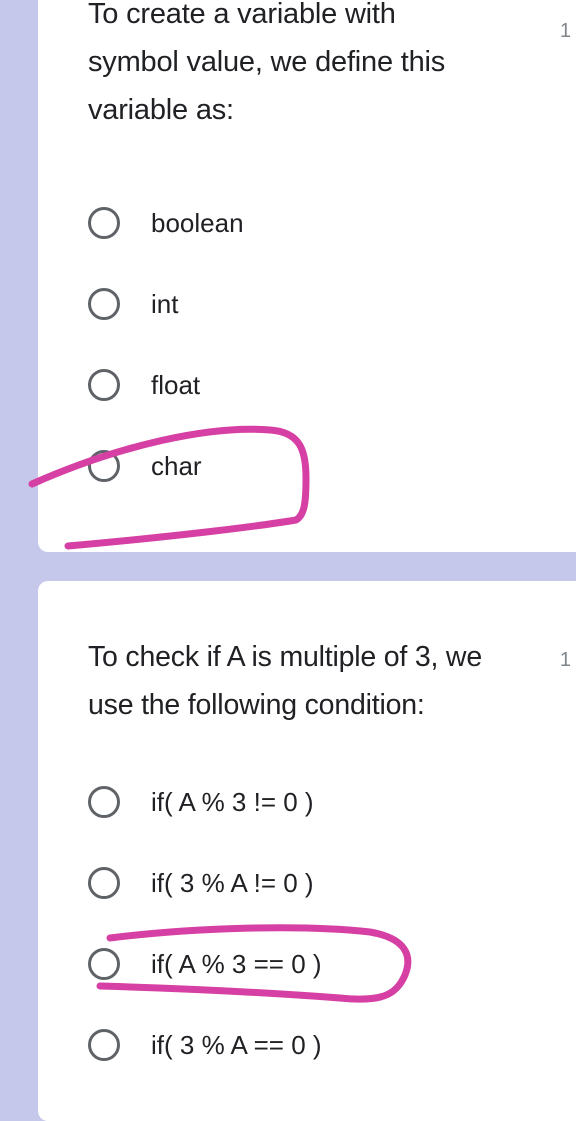 This screenshot has height=1121, width=576. Describe the element at coordinates (318, 802) in the screenshot. I see `option-a-mod-3-not-zero: if( A % 3 != 0 )` at that location.